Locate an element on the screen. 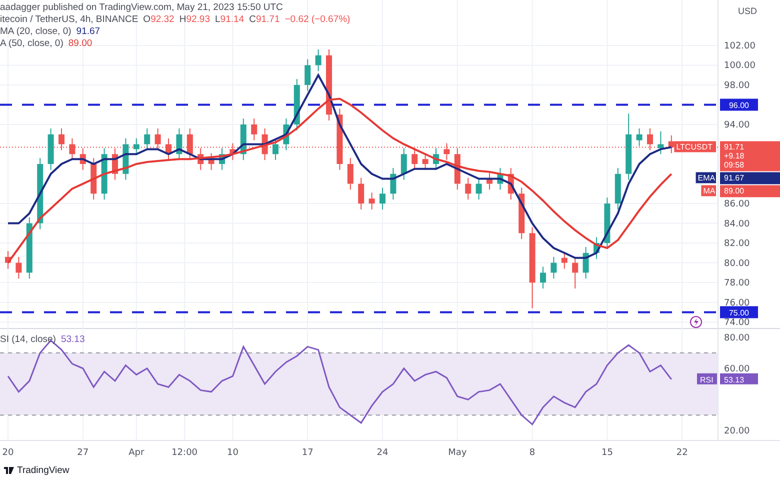 This screenshot has height=480, width=780. lightning-icon is located at coordinates (696, 322).